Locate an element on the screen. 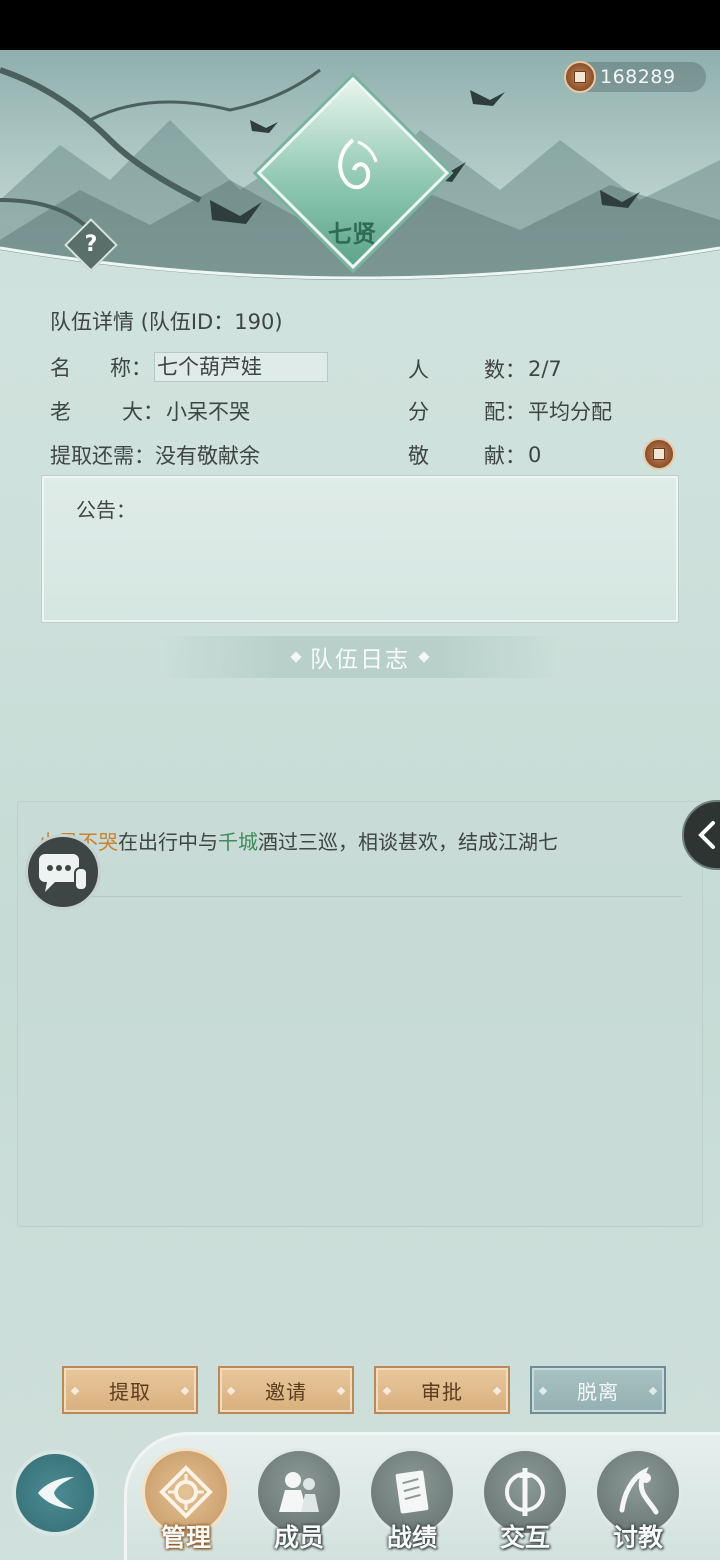 The height and width of the screenshot is (1560, 720). nav-tab-duel: 讨教 is located at coordinates (638, 1504).